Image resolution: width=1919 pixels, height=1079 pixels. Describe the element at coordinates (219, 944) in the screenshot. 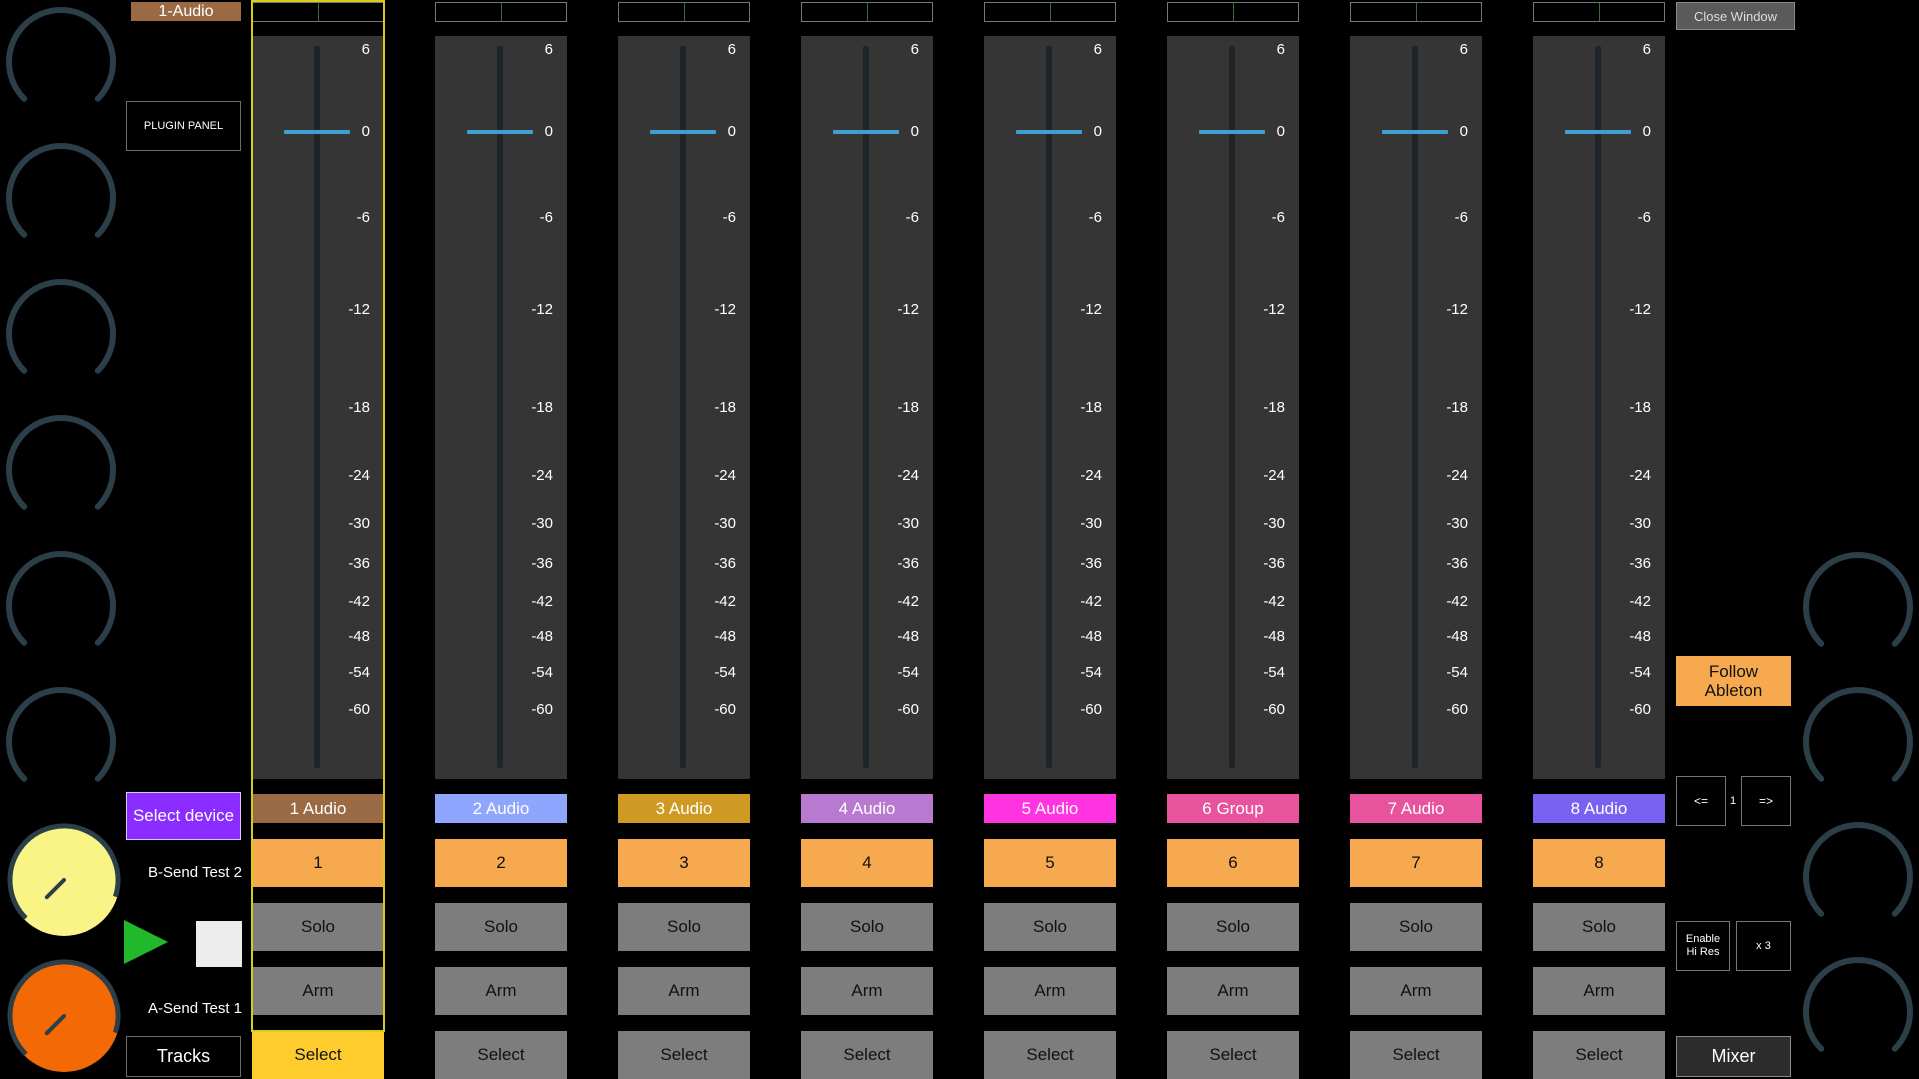

I see `stop-button` at that location.